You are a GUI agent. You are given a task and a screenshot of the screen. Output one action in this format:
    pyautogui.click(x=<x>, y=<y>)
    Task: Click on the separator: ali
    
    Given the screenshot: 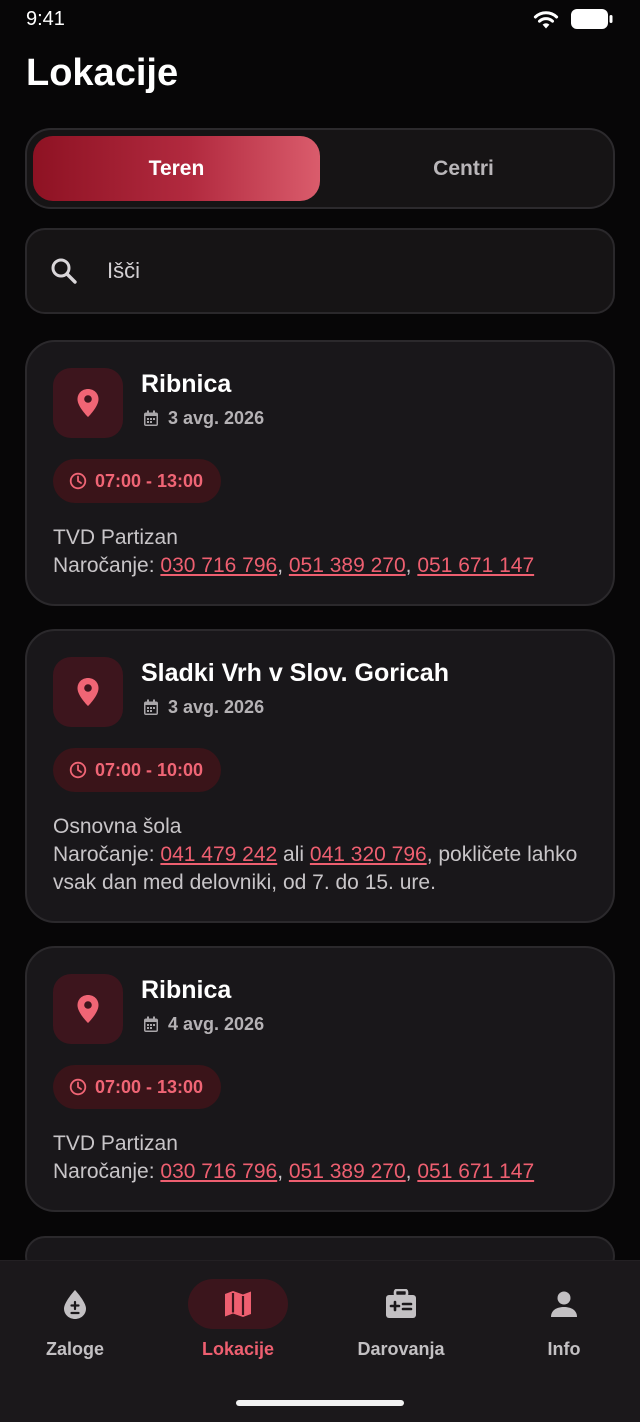 What is the action you would take?
    pyautogui.click(x=293, y=854)
    